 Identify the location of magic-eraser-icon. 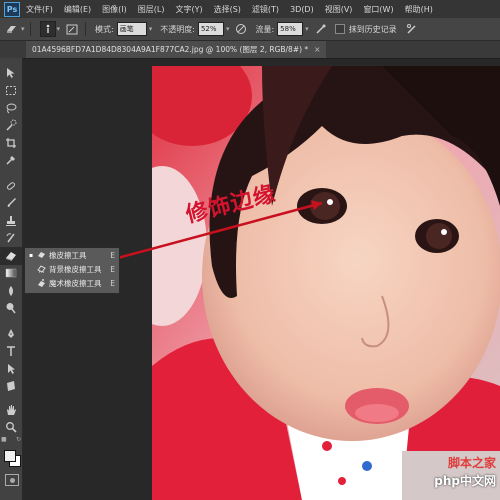
(41, 283).